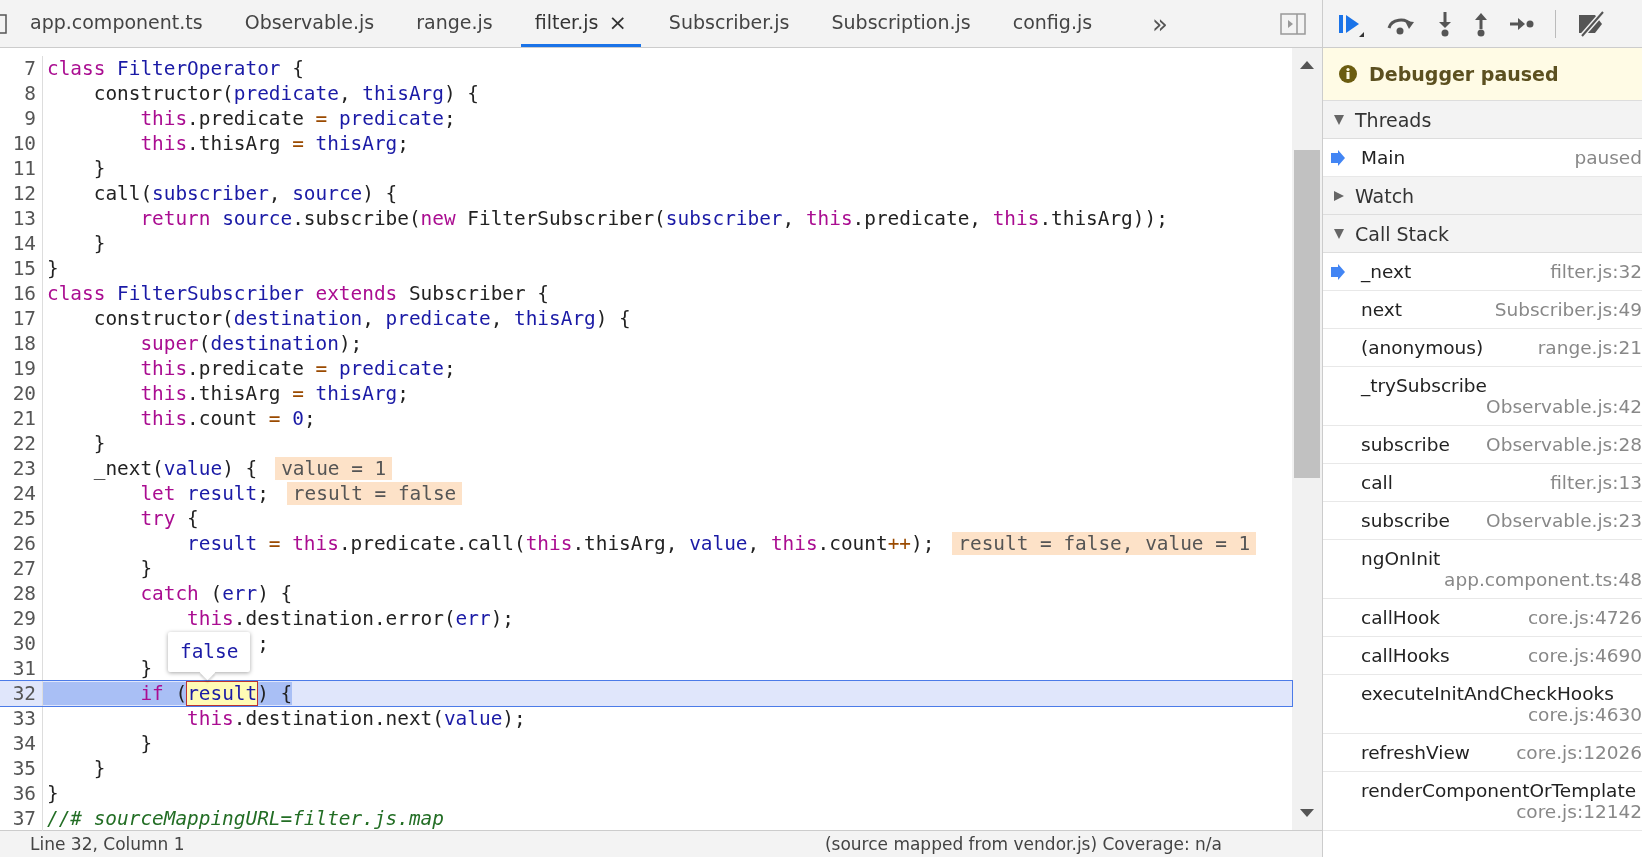 The image size is (1642, 857). What do you see at coordinates (21, 118) in the screenshot?
I see `line-number: 9` at bounding box center [21, 118].